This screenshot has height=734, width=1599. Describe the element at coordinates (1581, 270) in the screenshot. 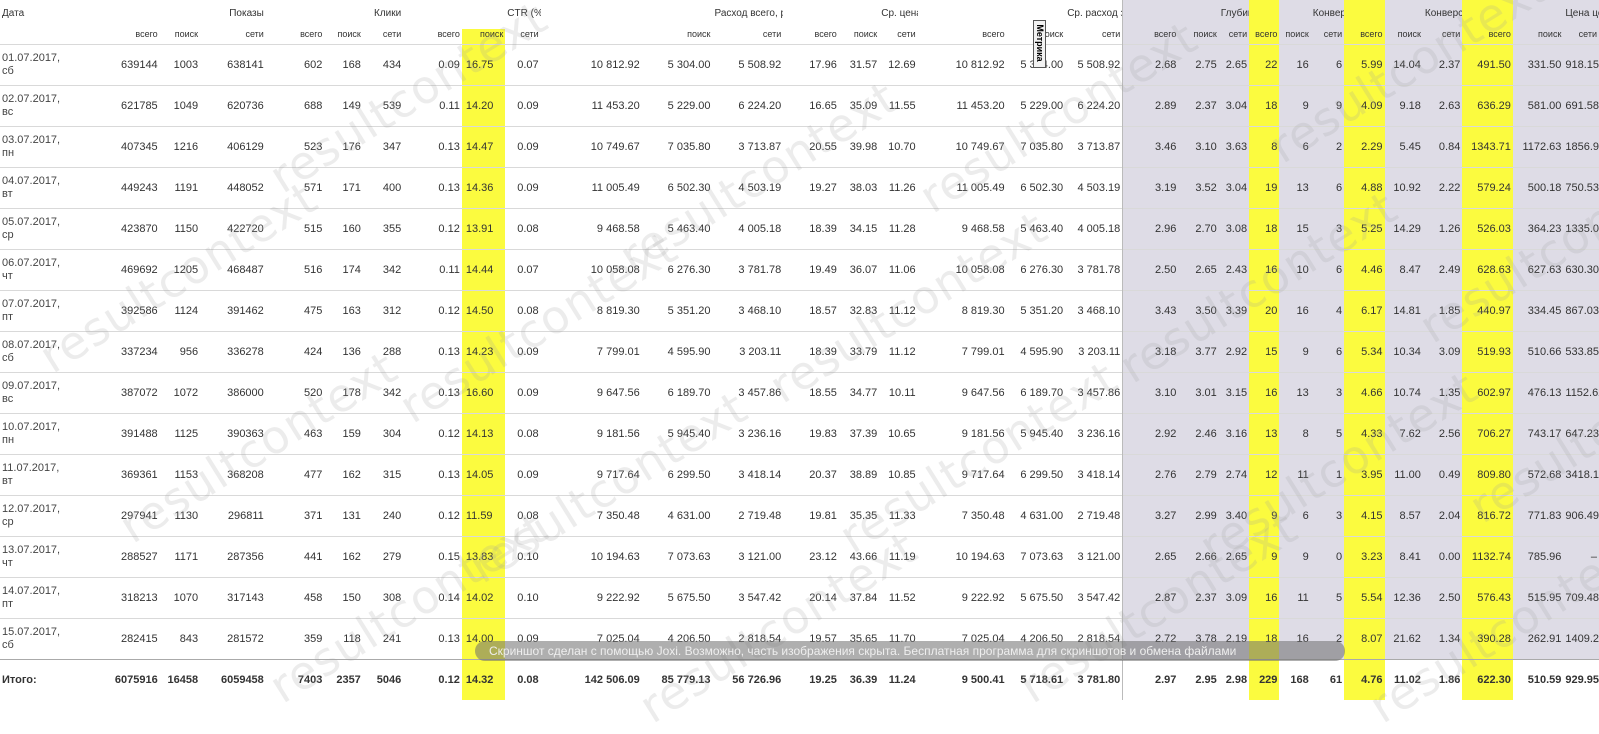

I see `table-cell: 630.30` at that location.